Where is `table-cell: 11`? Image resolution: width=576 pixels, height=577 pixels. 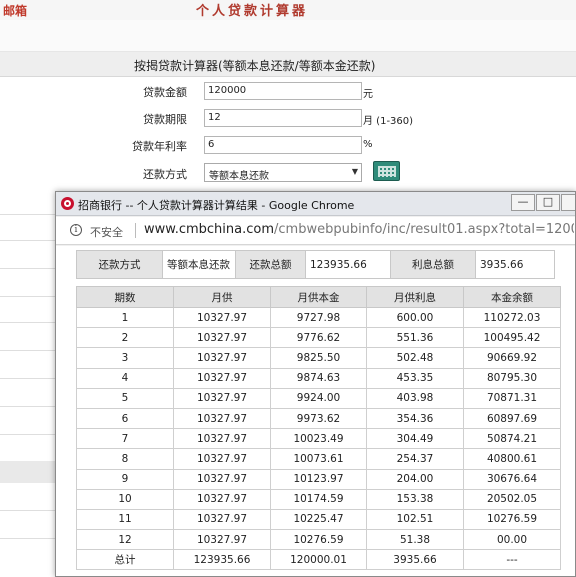
table-cell: 11 is located at coordinates (125, 519).